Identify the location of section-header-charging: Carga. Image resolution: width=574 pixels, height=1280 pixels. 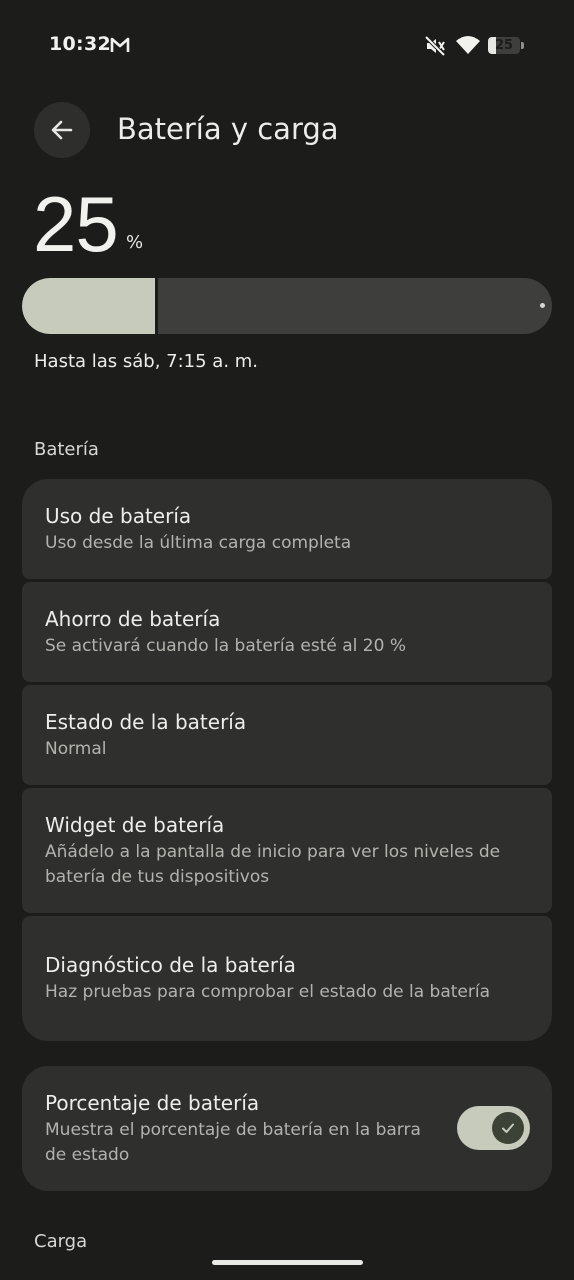
(61, 1241).